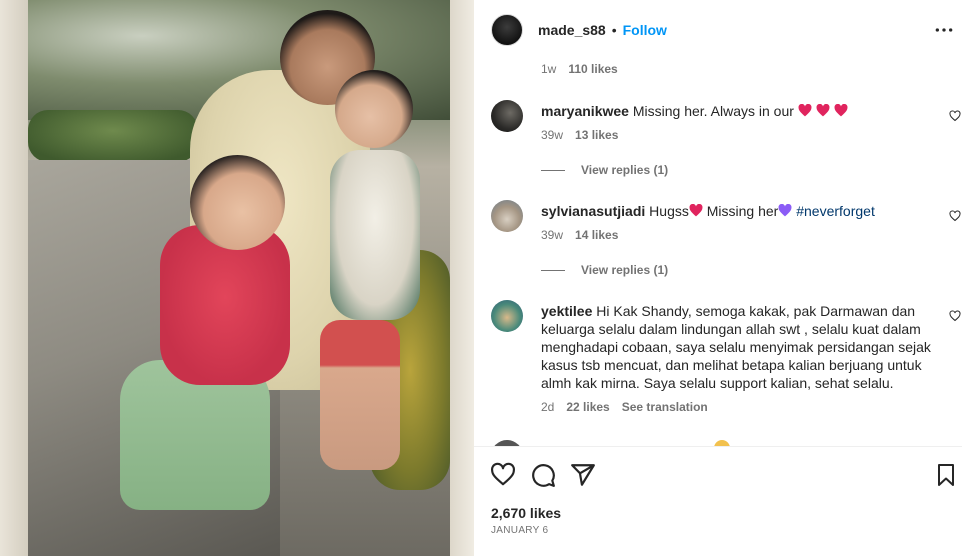 The width and height of the screenshot is (962, 556). I want to click on follow-button: Follow, so click(645, 30).